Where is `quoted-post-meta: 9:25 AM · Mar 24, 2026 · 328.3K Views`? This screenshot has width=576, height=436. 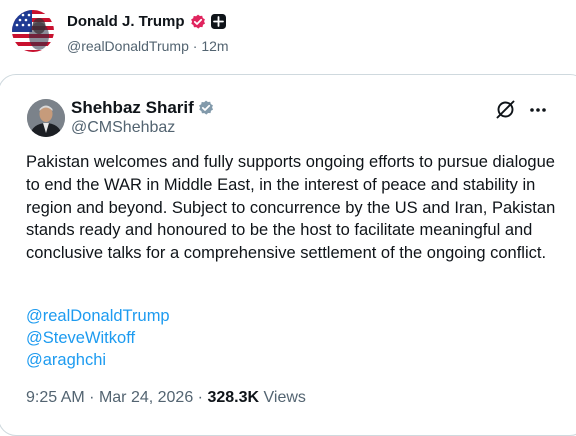 quoted-post-meta: 9:25 AM · Mar 24, 2026 · 328.3K Views is located at coordinates (166, 398).